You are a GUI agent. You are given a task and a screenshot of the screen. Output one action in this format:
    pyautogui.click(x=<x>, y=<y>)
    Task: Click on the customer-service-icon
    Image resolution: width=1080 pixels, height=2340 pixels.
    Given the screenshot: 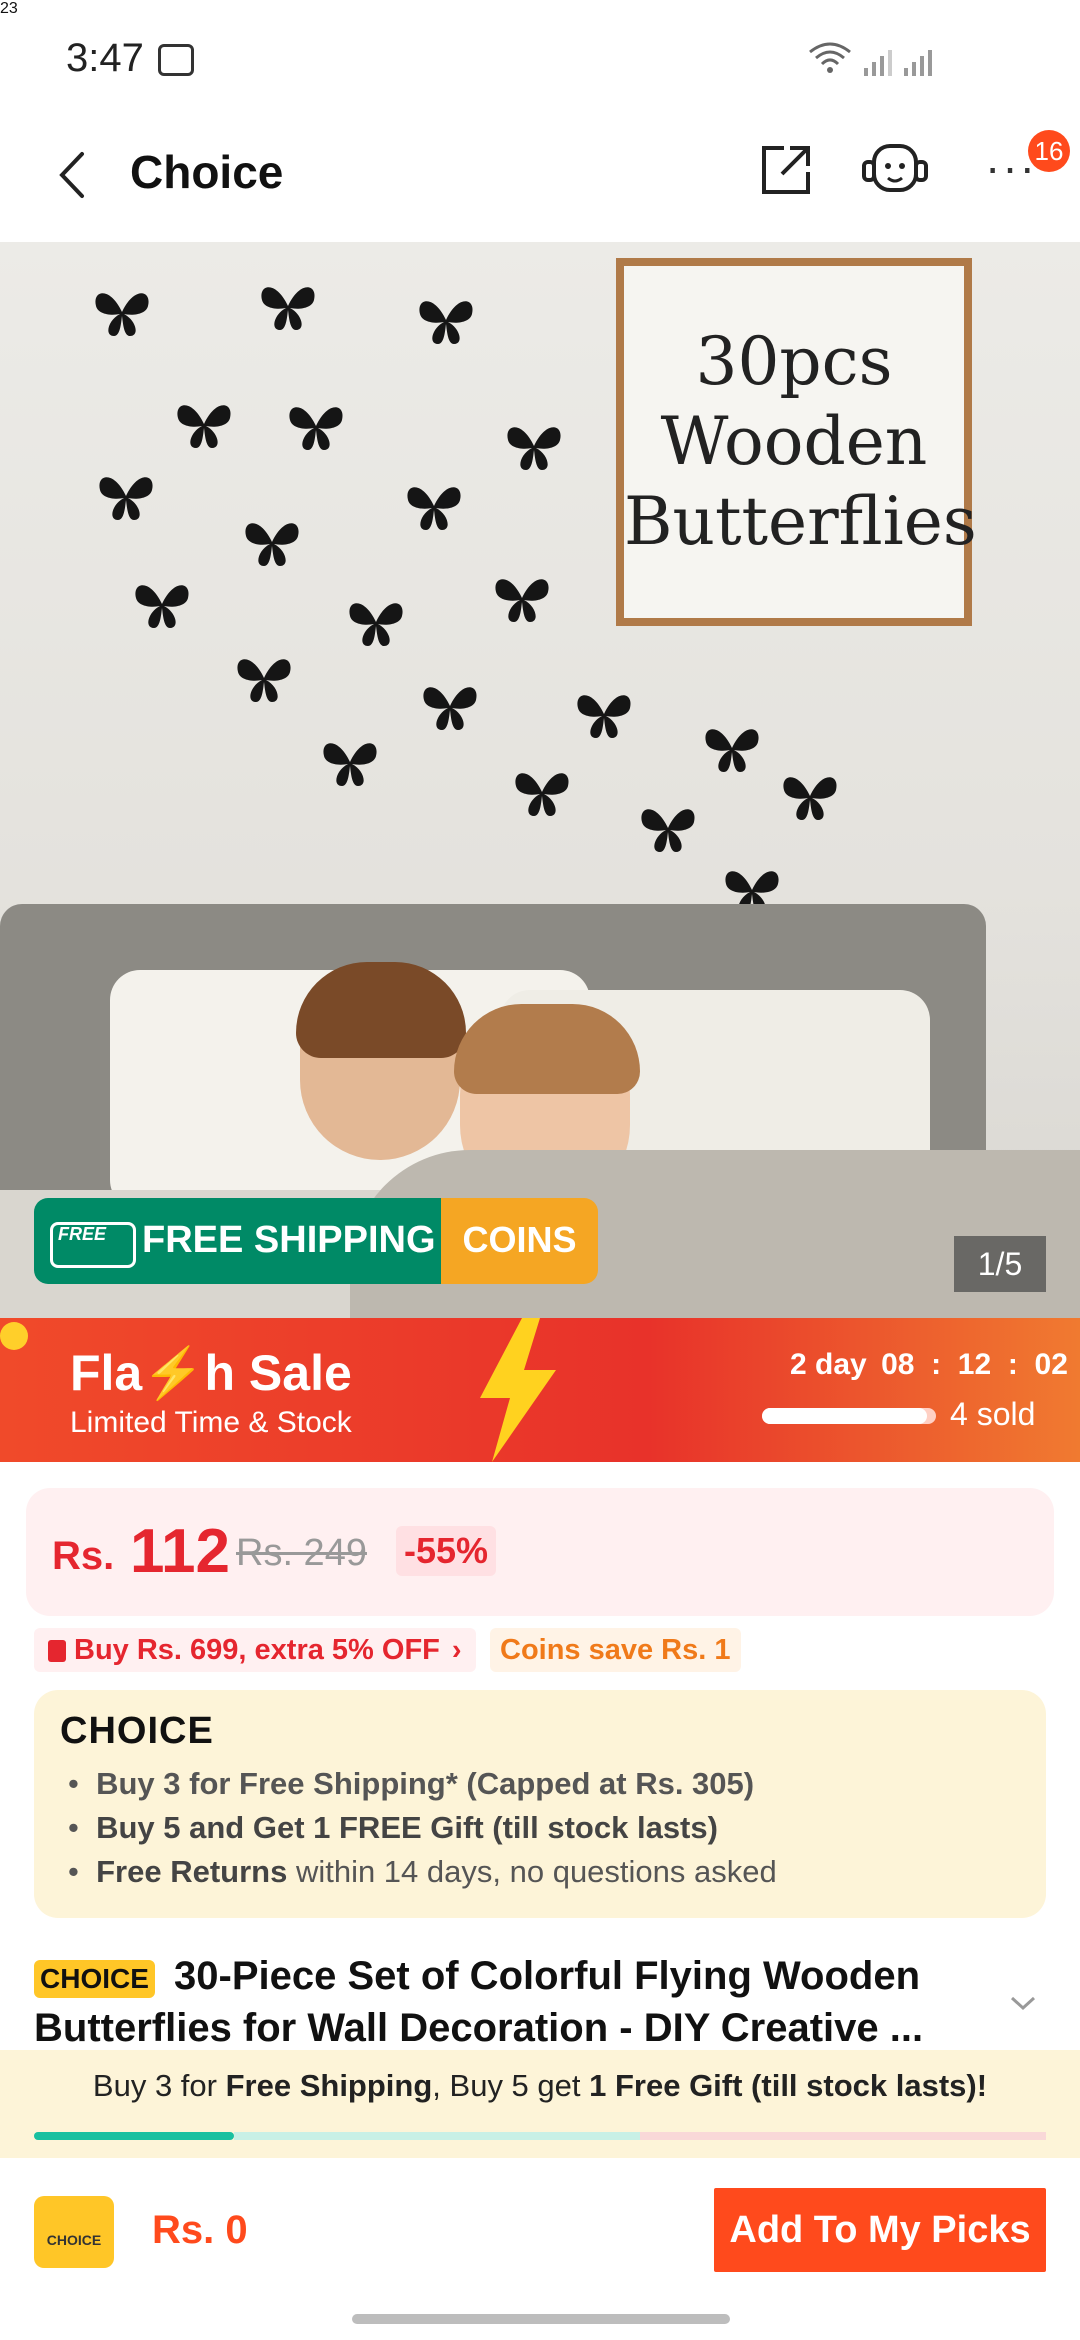 What is the action you would take?
    pyautogui.click(x=895, y=168)
    